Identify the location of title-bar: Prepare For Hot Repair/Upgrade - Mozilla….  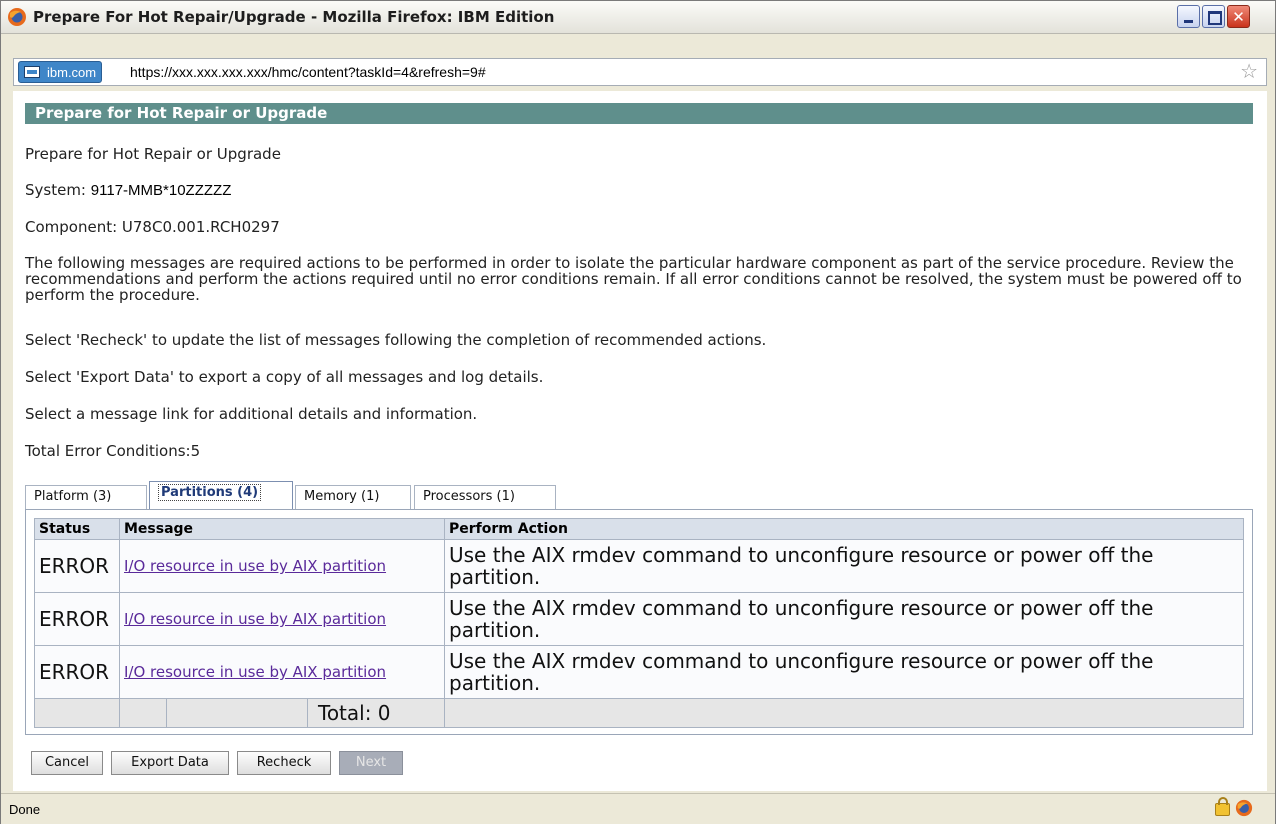
(638, 17).